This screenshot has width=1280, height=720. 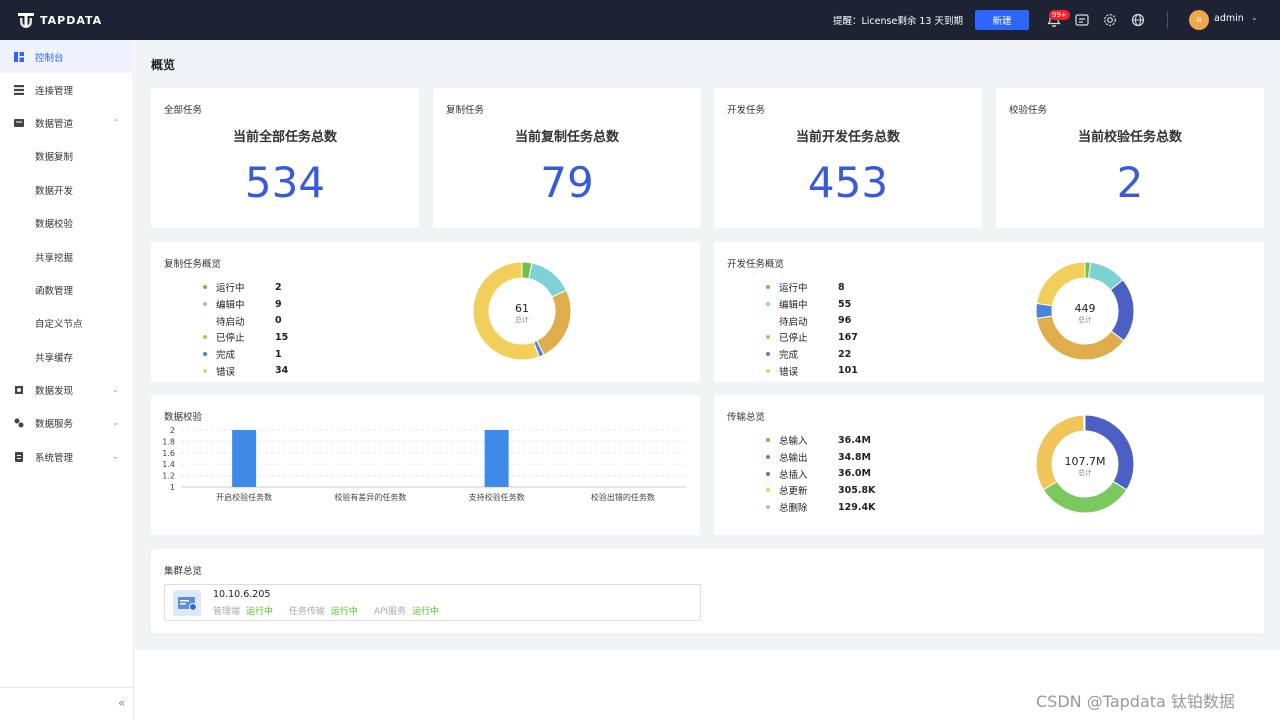 What do you see at coordinates (19, 123) in the screenshot?
I see `pipeline-icon` at bounding box center [19, 123].